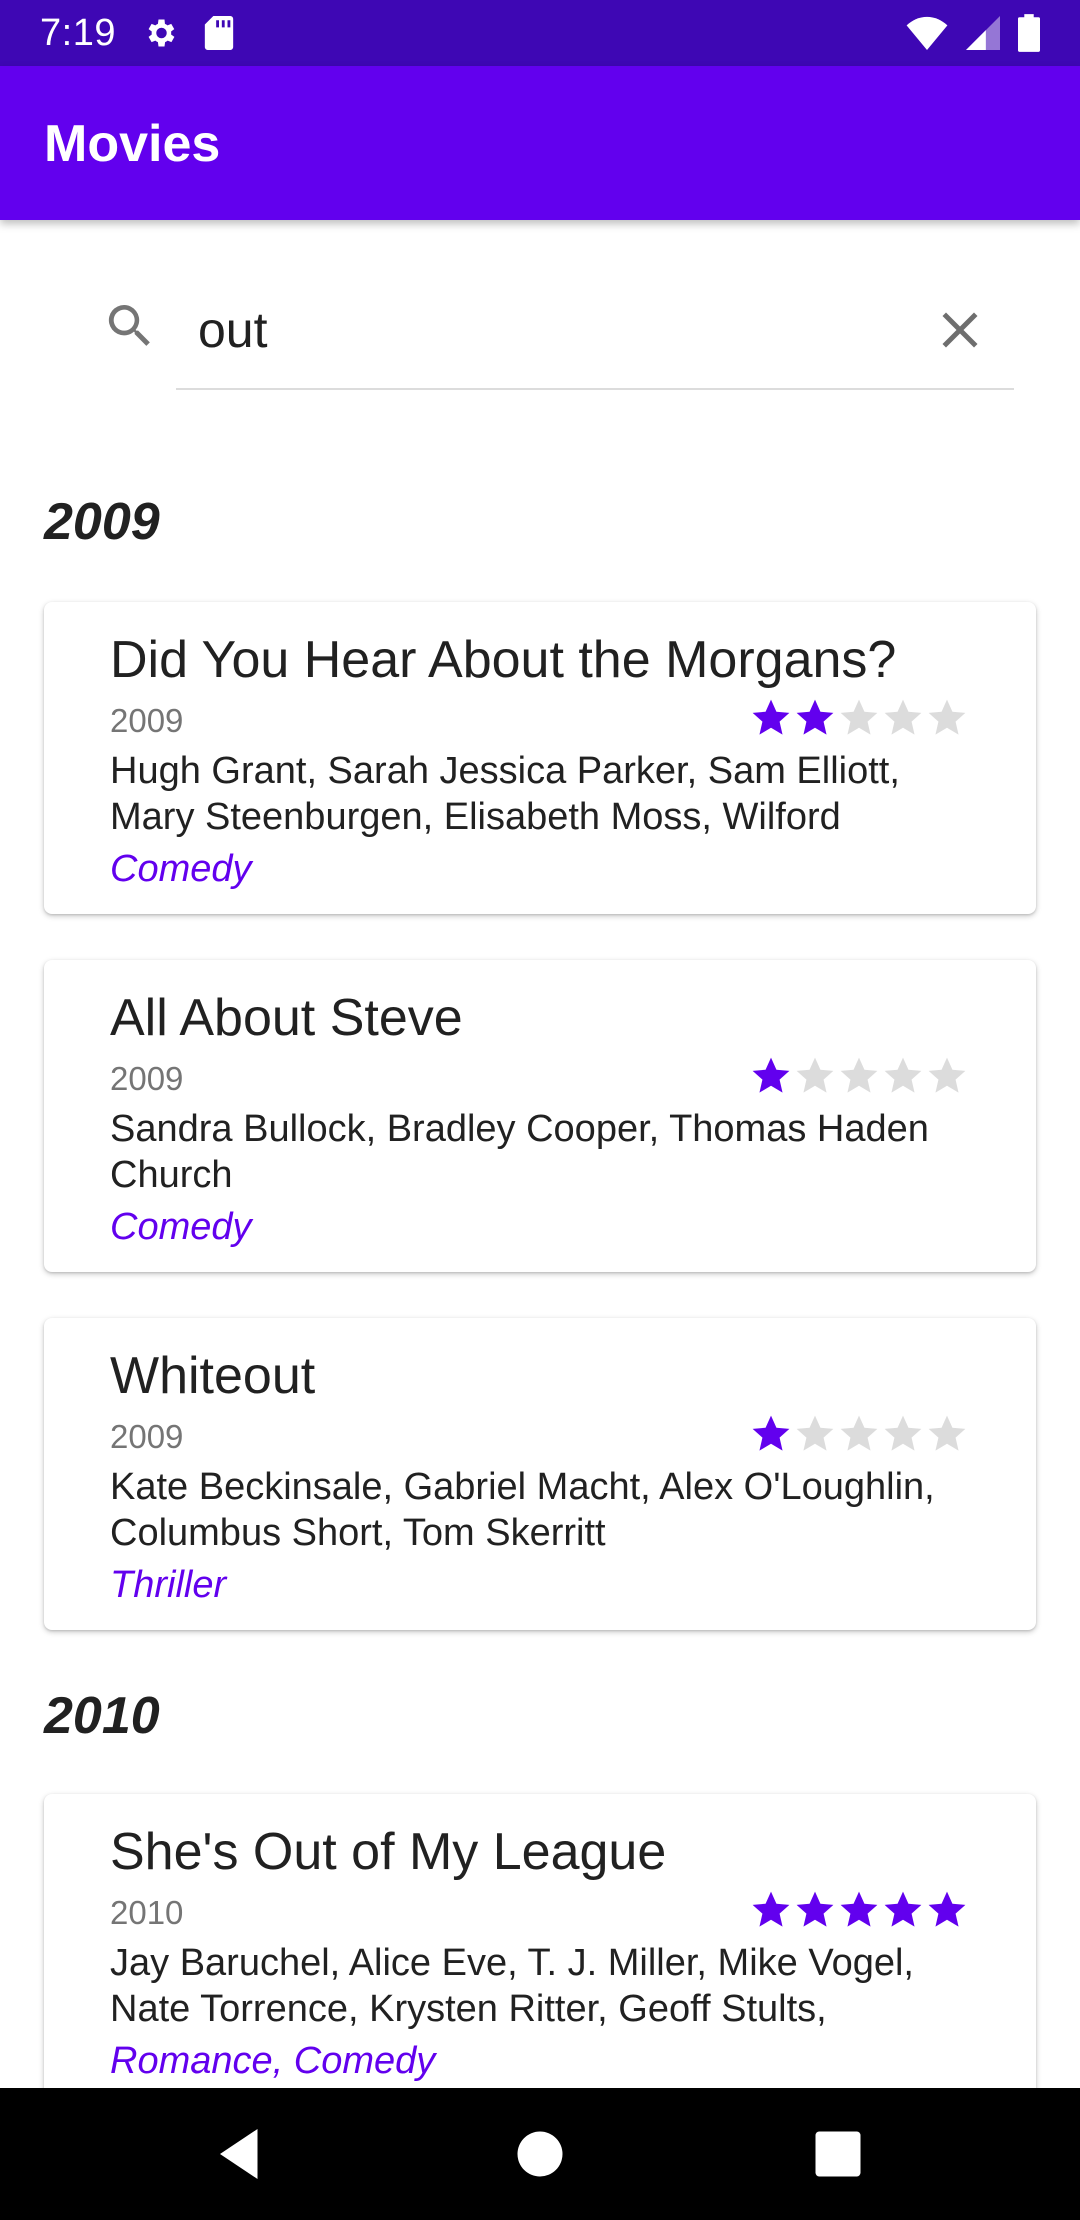 The height and width of the screenshot is (2220, 1080). What do you see at coordinates (161, 33) in the screenshot?
I see `settings-icon` at bounding box center [161, 33].